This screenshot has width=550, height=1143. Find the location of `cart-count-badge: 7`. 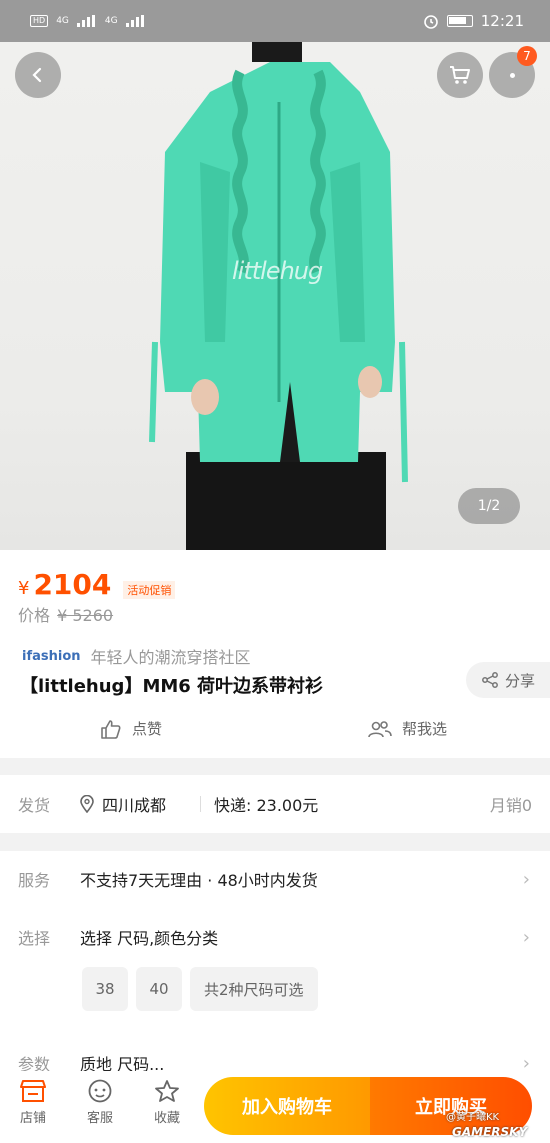

cart-count-badge: 7 is located at coordinates (527, 56).